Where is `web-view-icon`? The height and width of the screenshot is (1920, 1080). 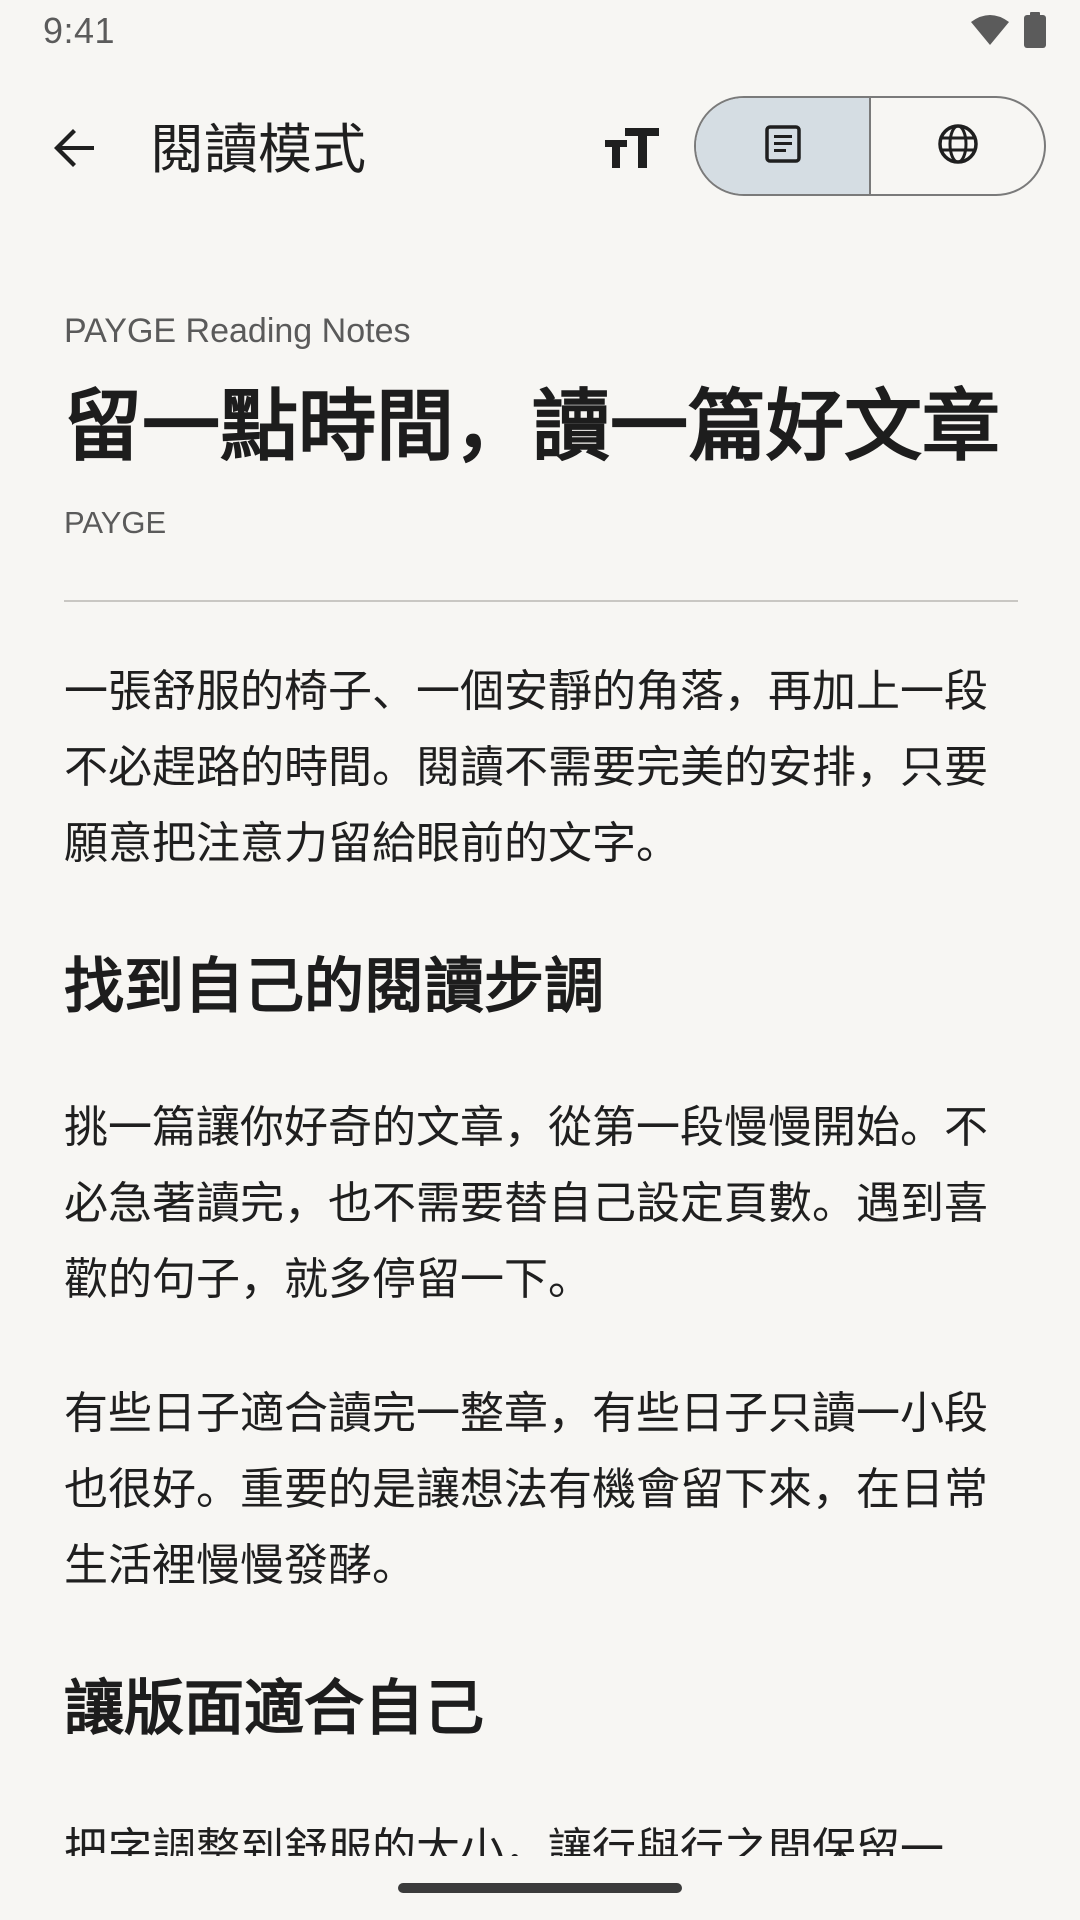 web-view-icon is located at coordinates (958, 146).